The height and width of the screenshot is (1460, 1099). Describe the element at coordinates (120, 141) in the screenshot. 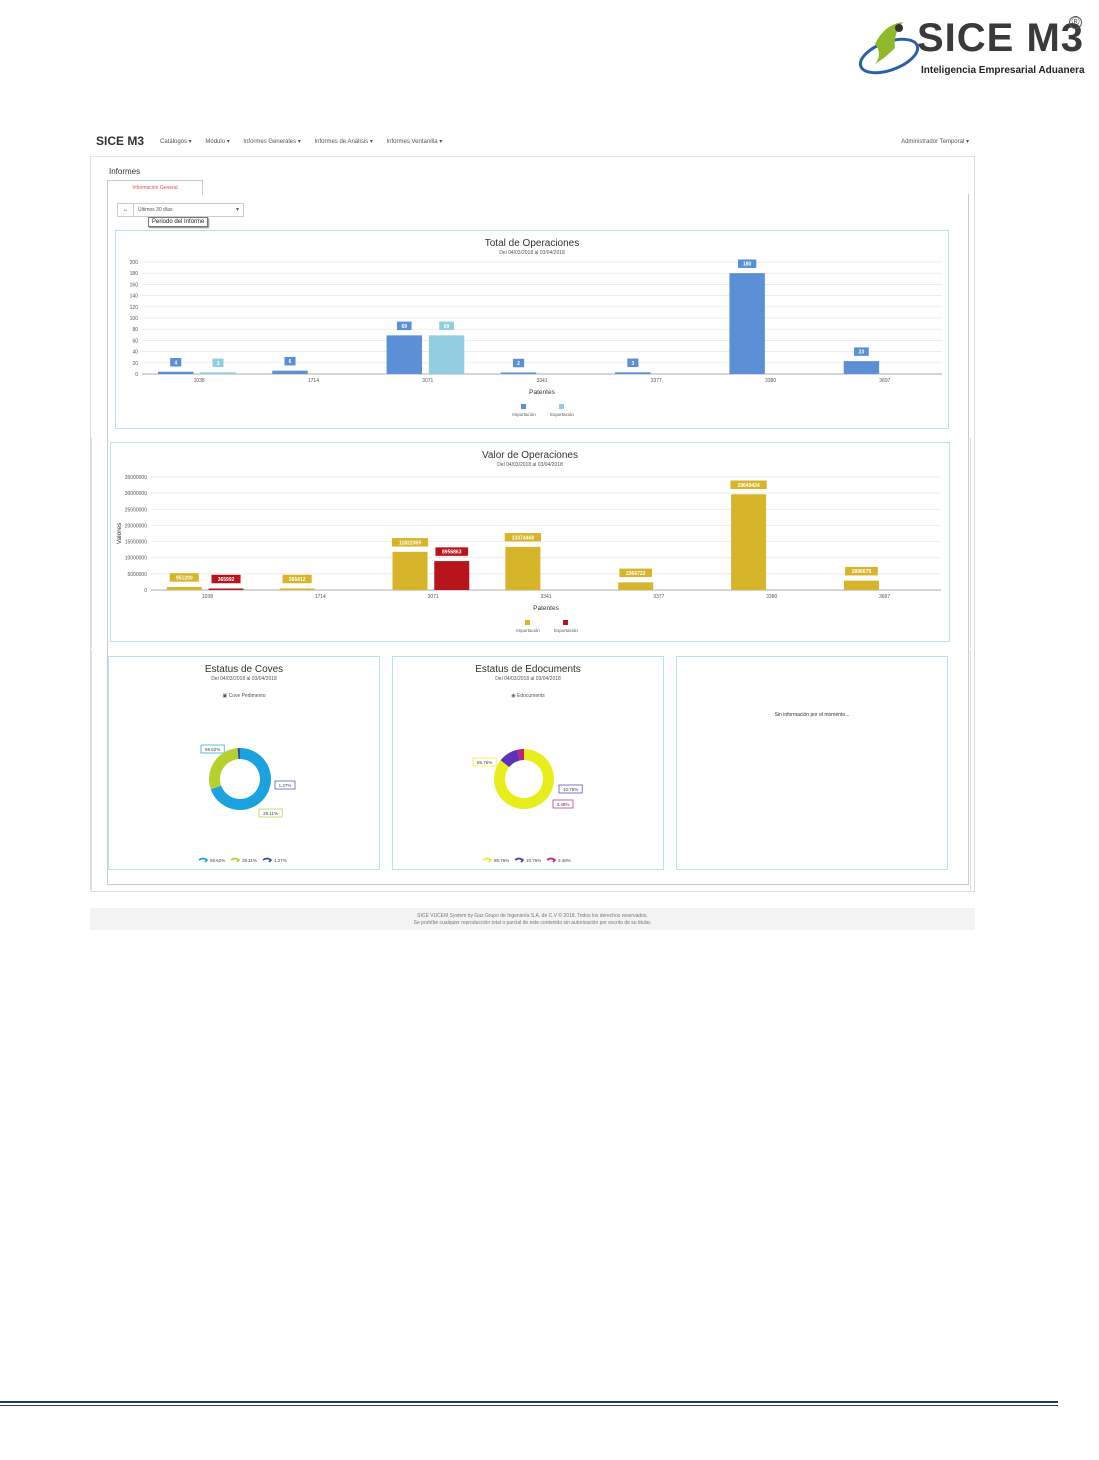

I see `navbar-logo: SICE M3` at that location.